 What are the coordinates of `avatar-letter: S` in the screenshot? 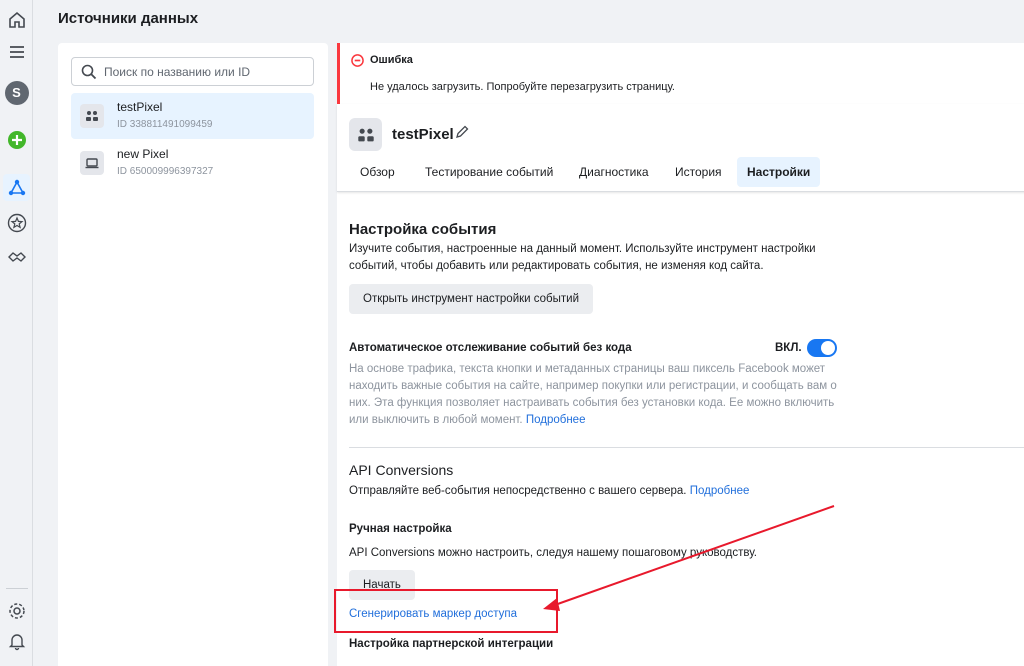 It's located at (16, 92).